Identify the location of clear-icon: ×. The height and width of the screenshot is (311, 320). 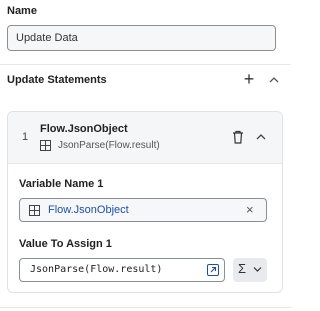
(250, 209).